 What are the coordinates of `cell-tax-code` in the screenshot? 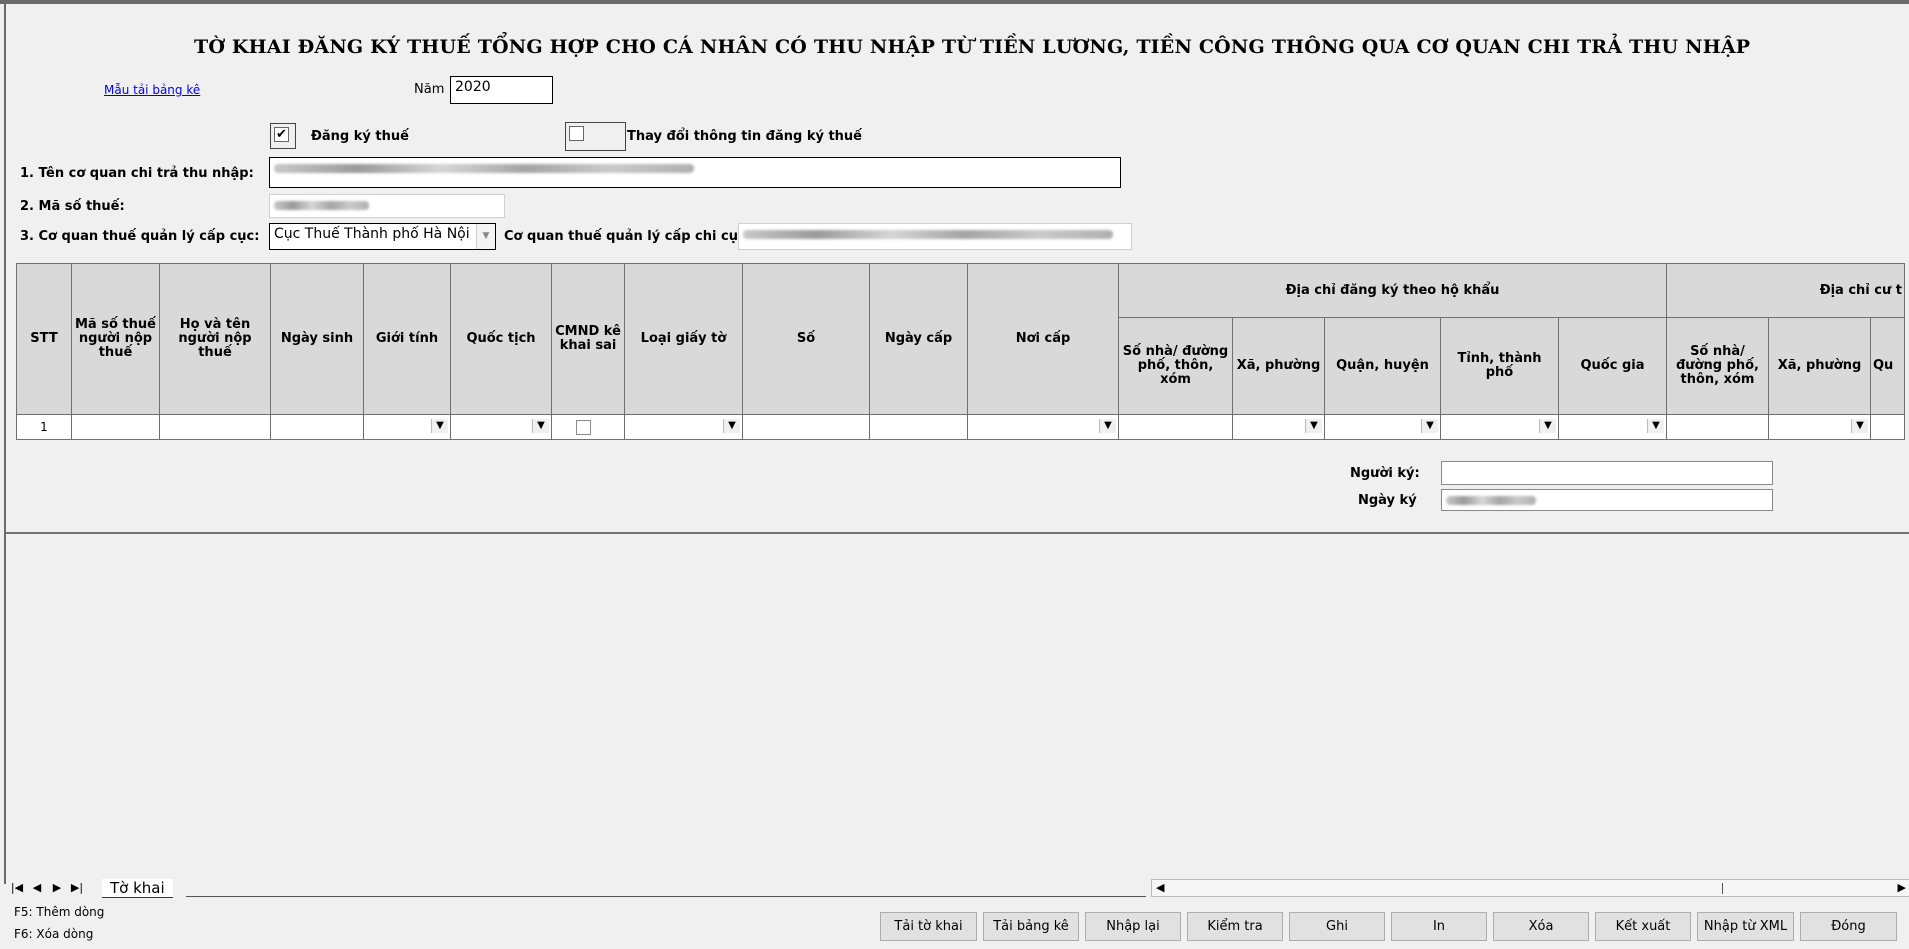 It's located at (115, 427).